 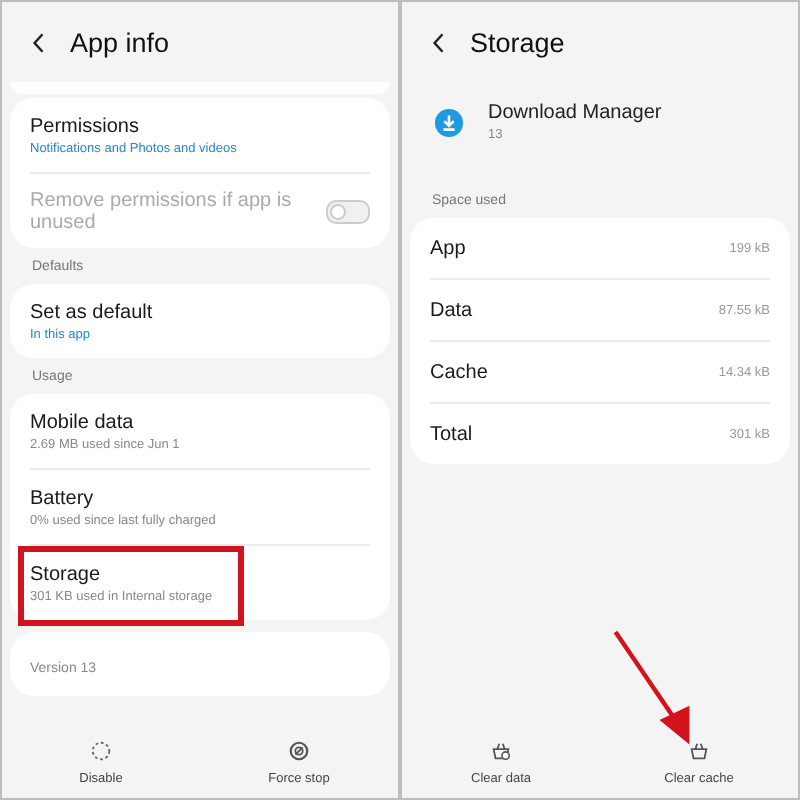 I want to click on item-title: Mobile data, so click(x=83, y=422).